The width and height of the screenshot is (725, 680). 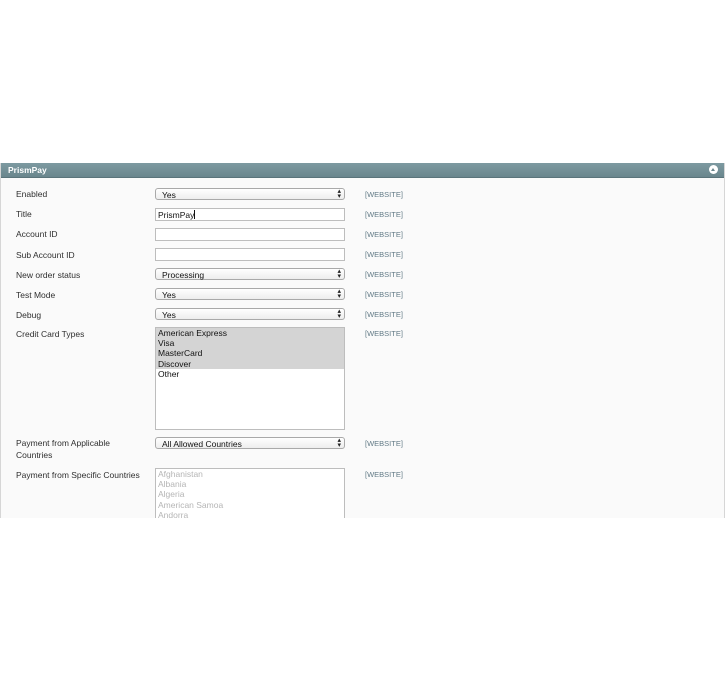 What do you see at coordinates (384, 234) in the screenshot?
I see `account-id-scope: [WEBSITE]` at bounding box center [384, 234].